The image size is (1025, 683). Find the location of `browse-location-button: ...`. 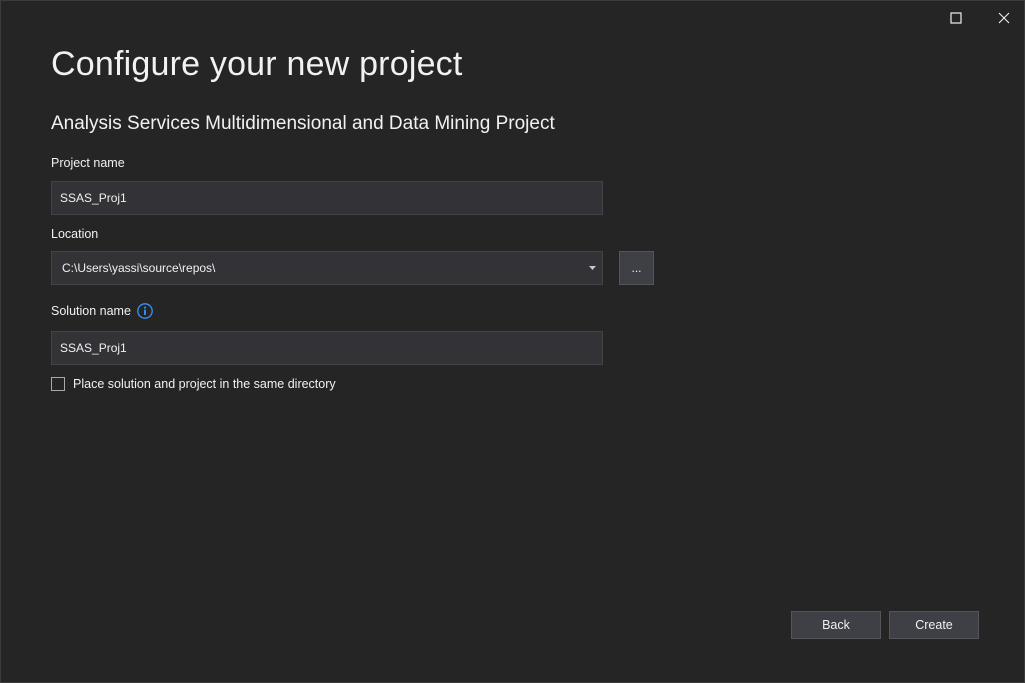

browse-location-button: ... is located at coordinates (636, 268).